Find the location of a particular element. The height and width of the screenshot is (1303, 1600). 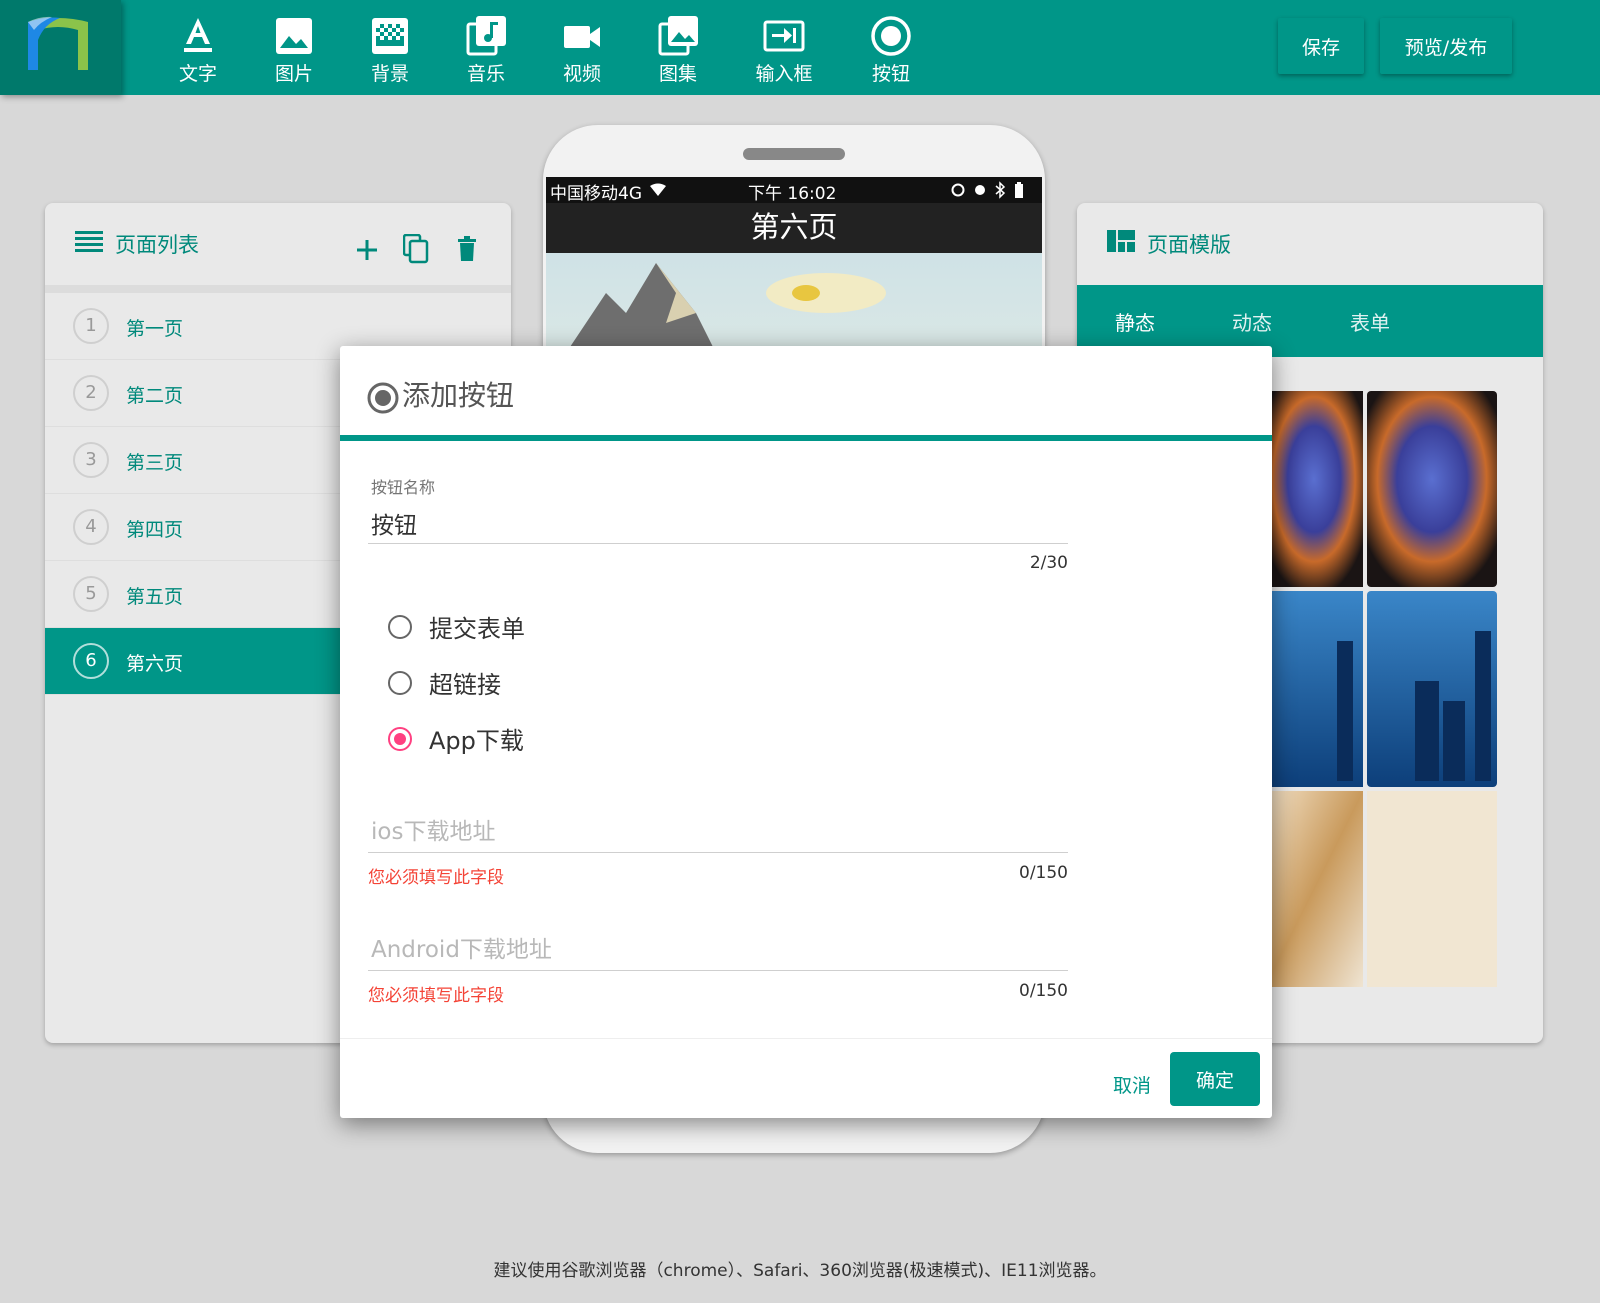

battery-icon is located at coordinates (1019, 190).